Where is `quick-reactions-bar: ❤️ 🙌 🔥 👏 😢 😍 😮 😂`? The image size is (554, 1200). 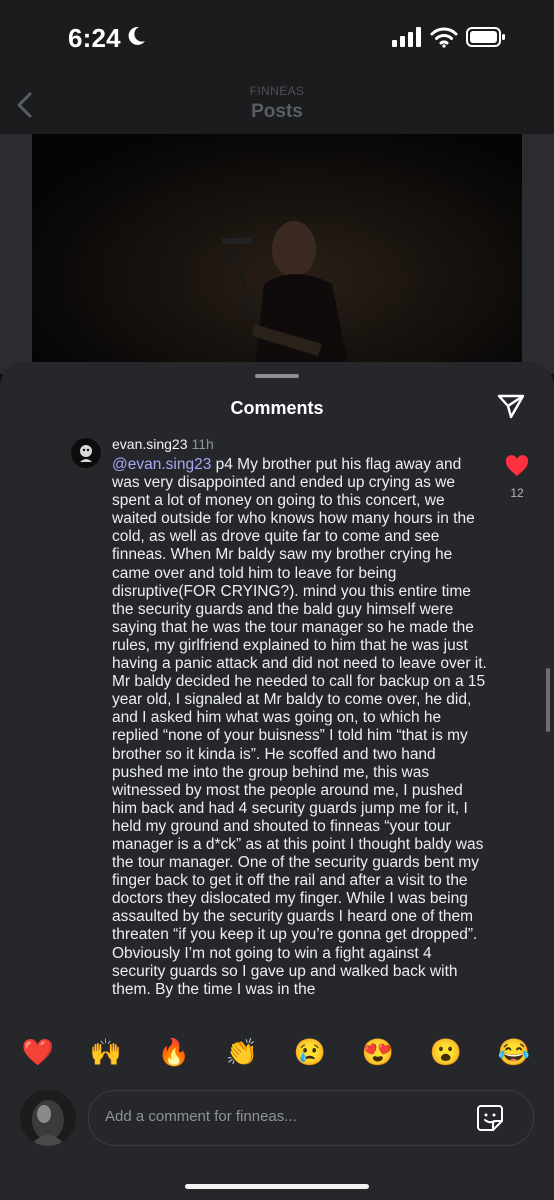
quick-reactions-bar: ❤️ 🙌 🔥 👏 😢 😍 😮 😂 is located at coordinates (277, 1052).